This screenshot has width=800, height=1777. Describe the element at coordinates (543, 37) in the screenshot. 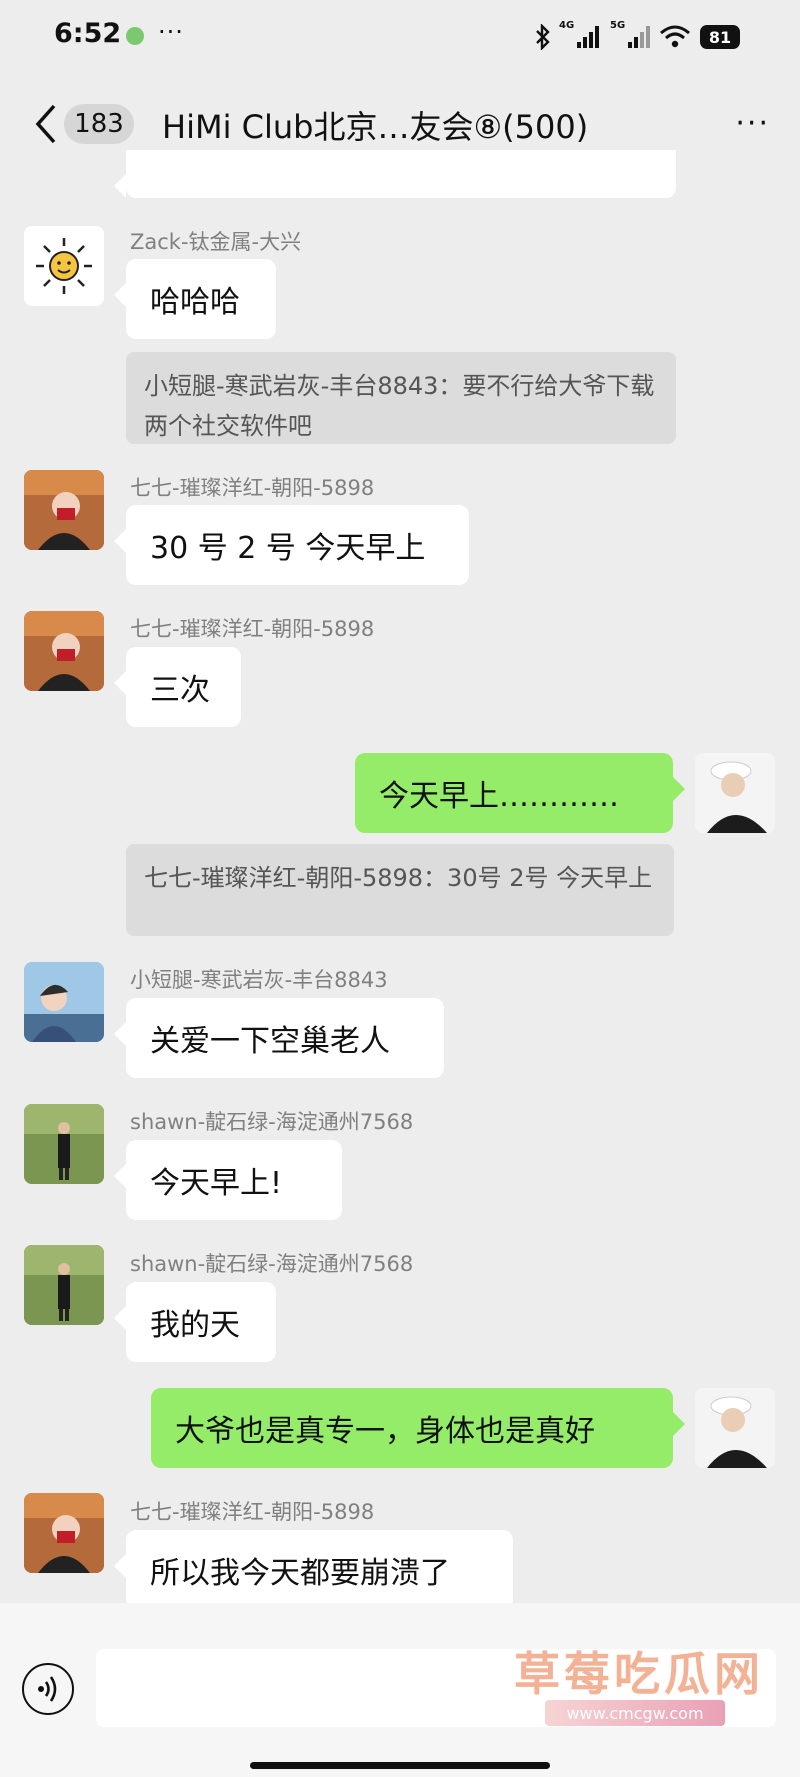

I see `bluetooth-icon` at that location.